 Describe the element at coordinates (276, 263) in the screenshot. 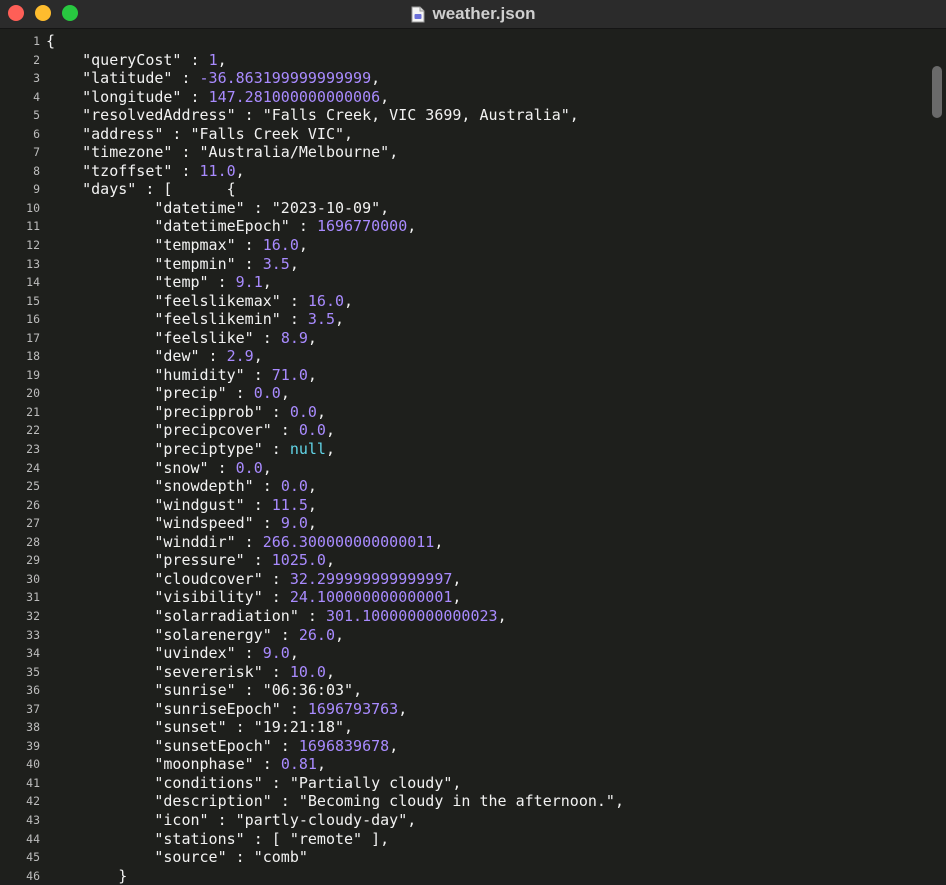

I see `json-number: 3.5` at that location.